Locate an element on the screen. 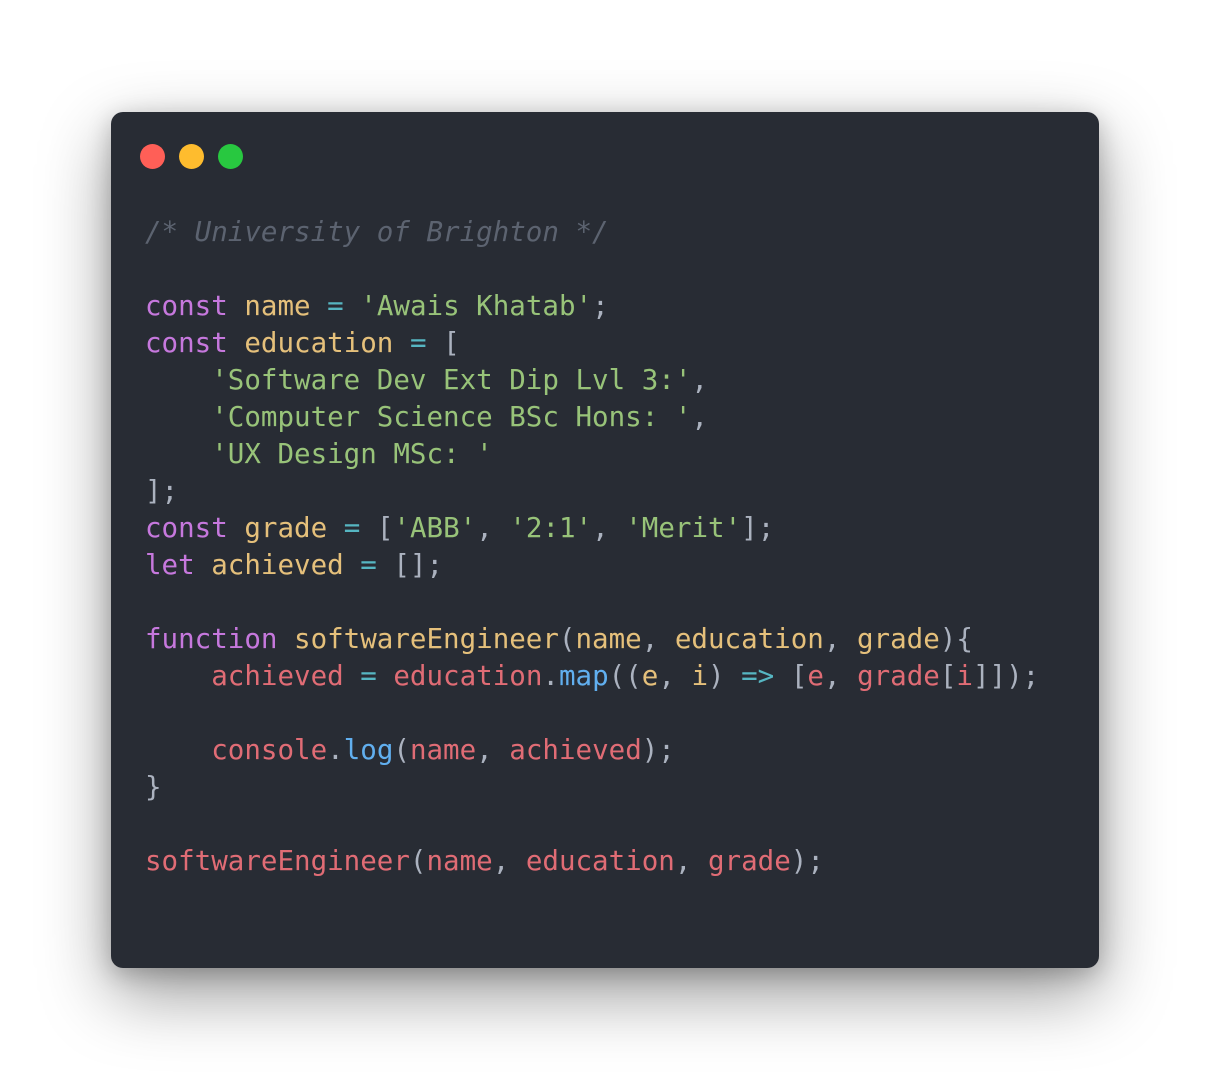  code-line-3: const name = 'Awais Khatab'; is located at coordinates (592, 306).